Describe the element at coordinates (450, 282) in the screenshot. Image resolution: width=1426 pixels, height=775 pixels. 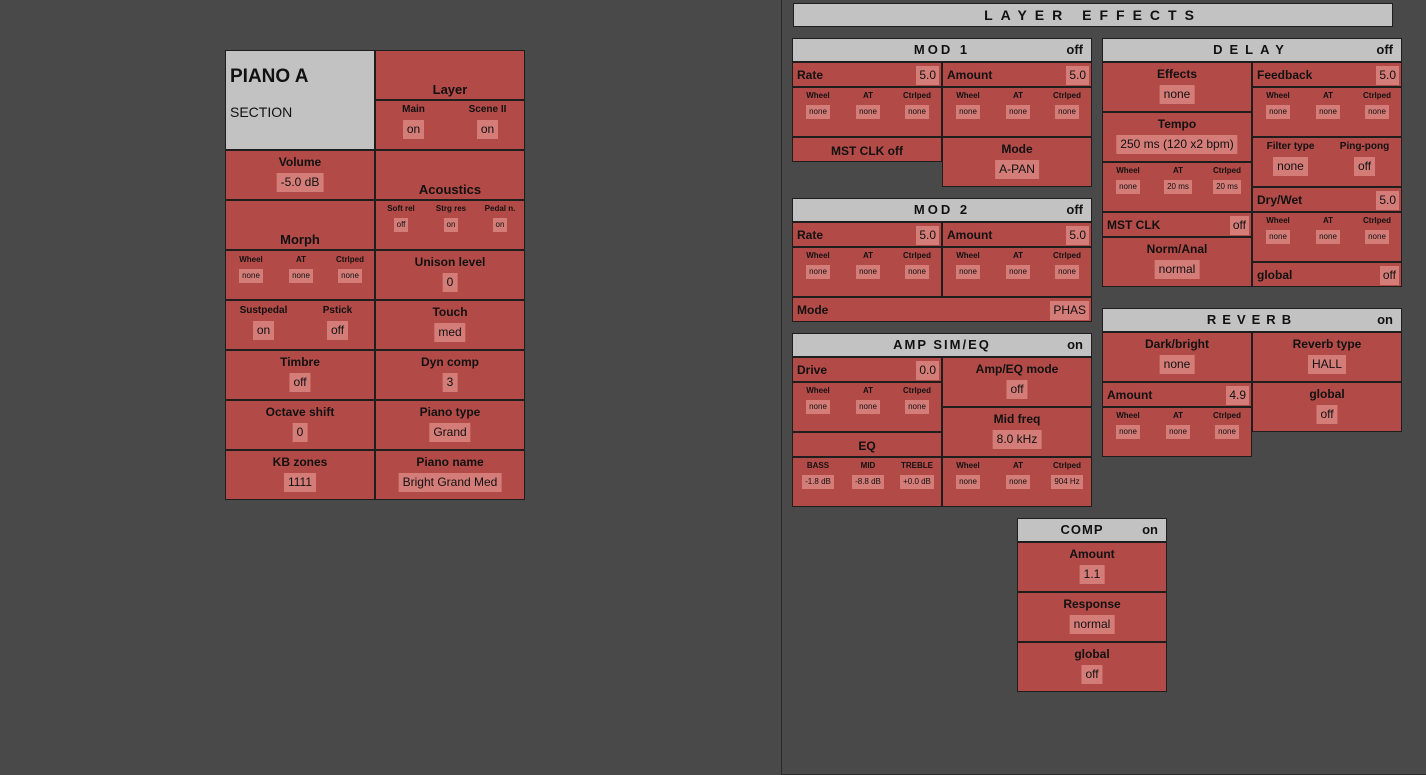
I see `unison-value: 0` at that location.